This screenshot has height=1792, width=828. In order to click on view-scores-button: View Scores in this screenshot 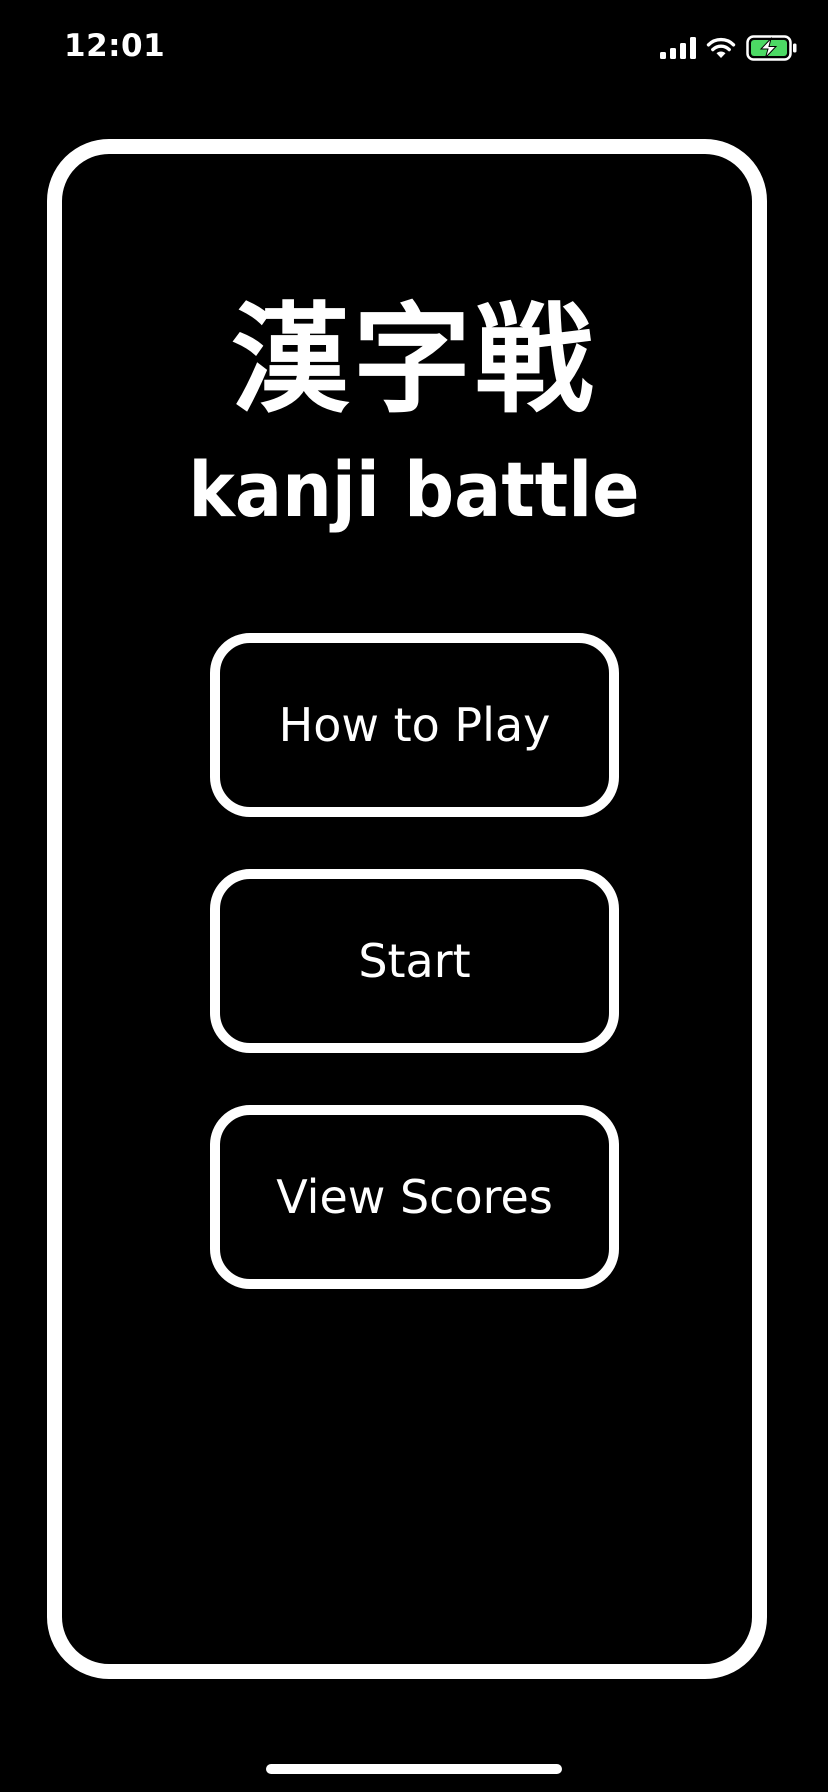, I will do `click(414, 1197)`.